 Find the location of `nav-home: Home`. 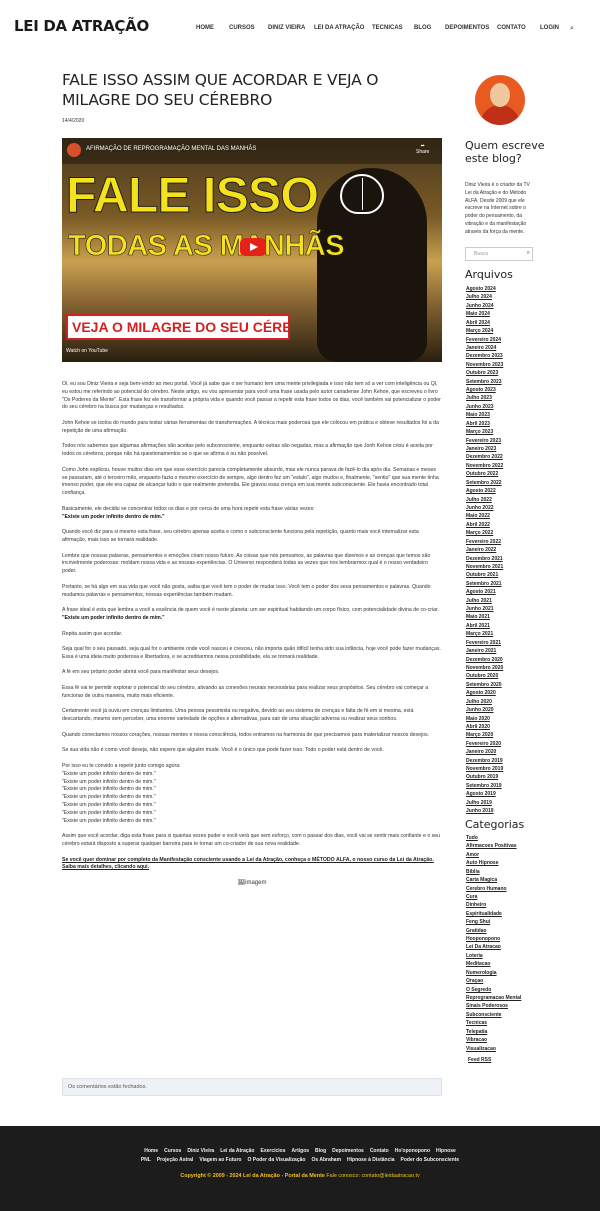

nav-home: Home is located at coordinates (205, 28).